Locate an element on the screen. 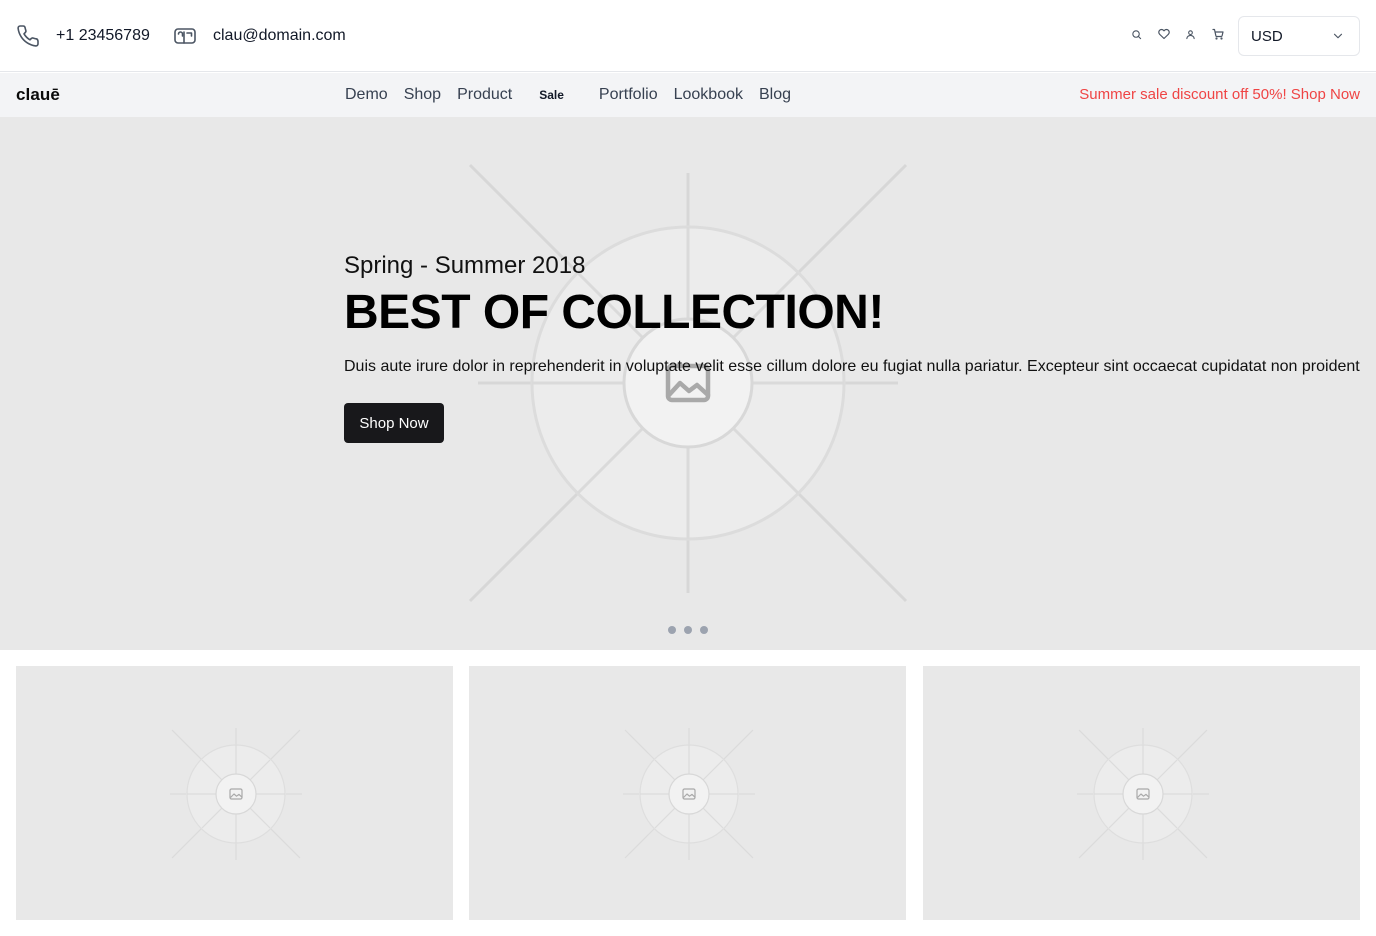  nav-link-sale: Sale is located at coordinates (555, 95).